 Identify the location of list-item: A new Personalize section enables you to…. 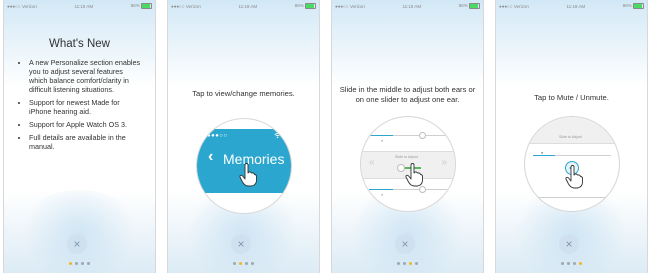
(86, 76).